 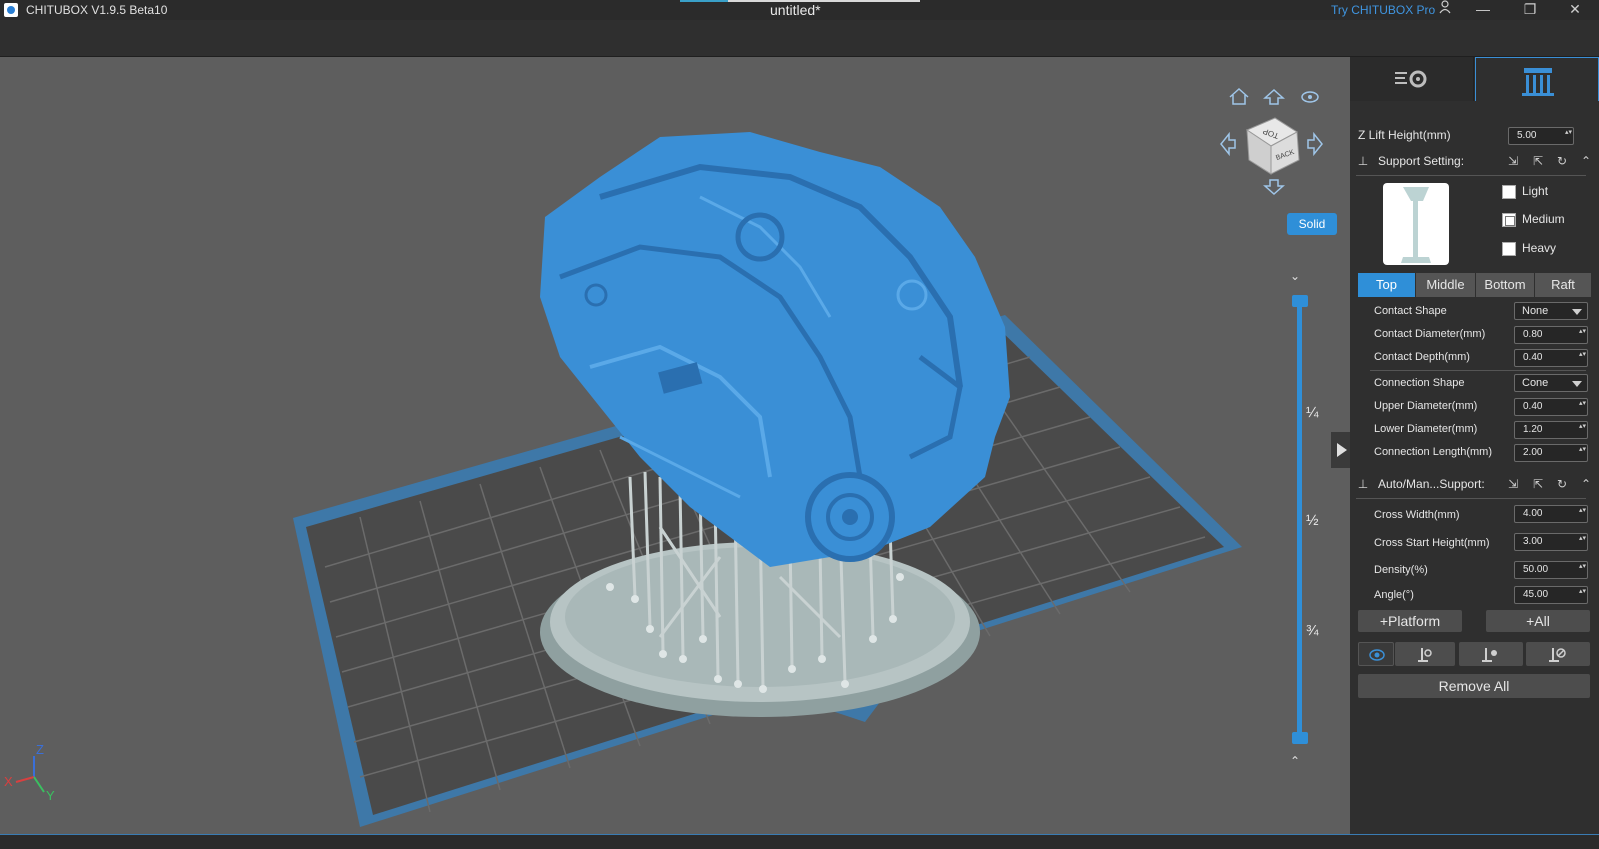 What do you see at coordinates (1228, 144) in the screenshot?
I see `view-left-arrow-icon` at bounding box center [1228, 144].